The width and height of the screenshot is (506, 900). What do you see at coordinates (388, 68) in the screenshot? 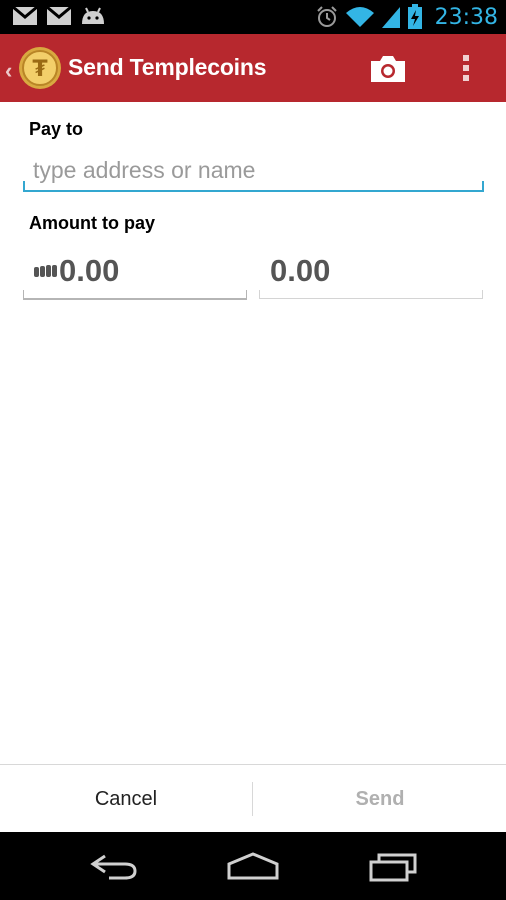
I see `camera-icon` at bounding box center [388, 68].